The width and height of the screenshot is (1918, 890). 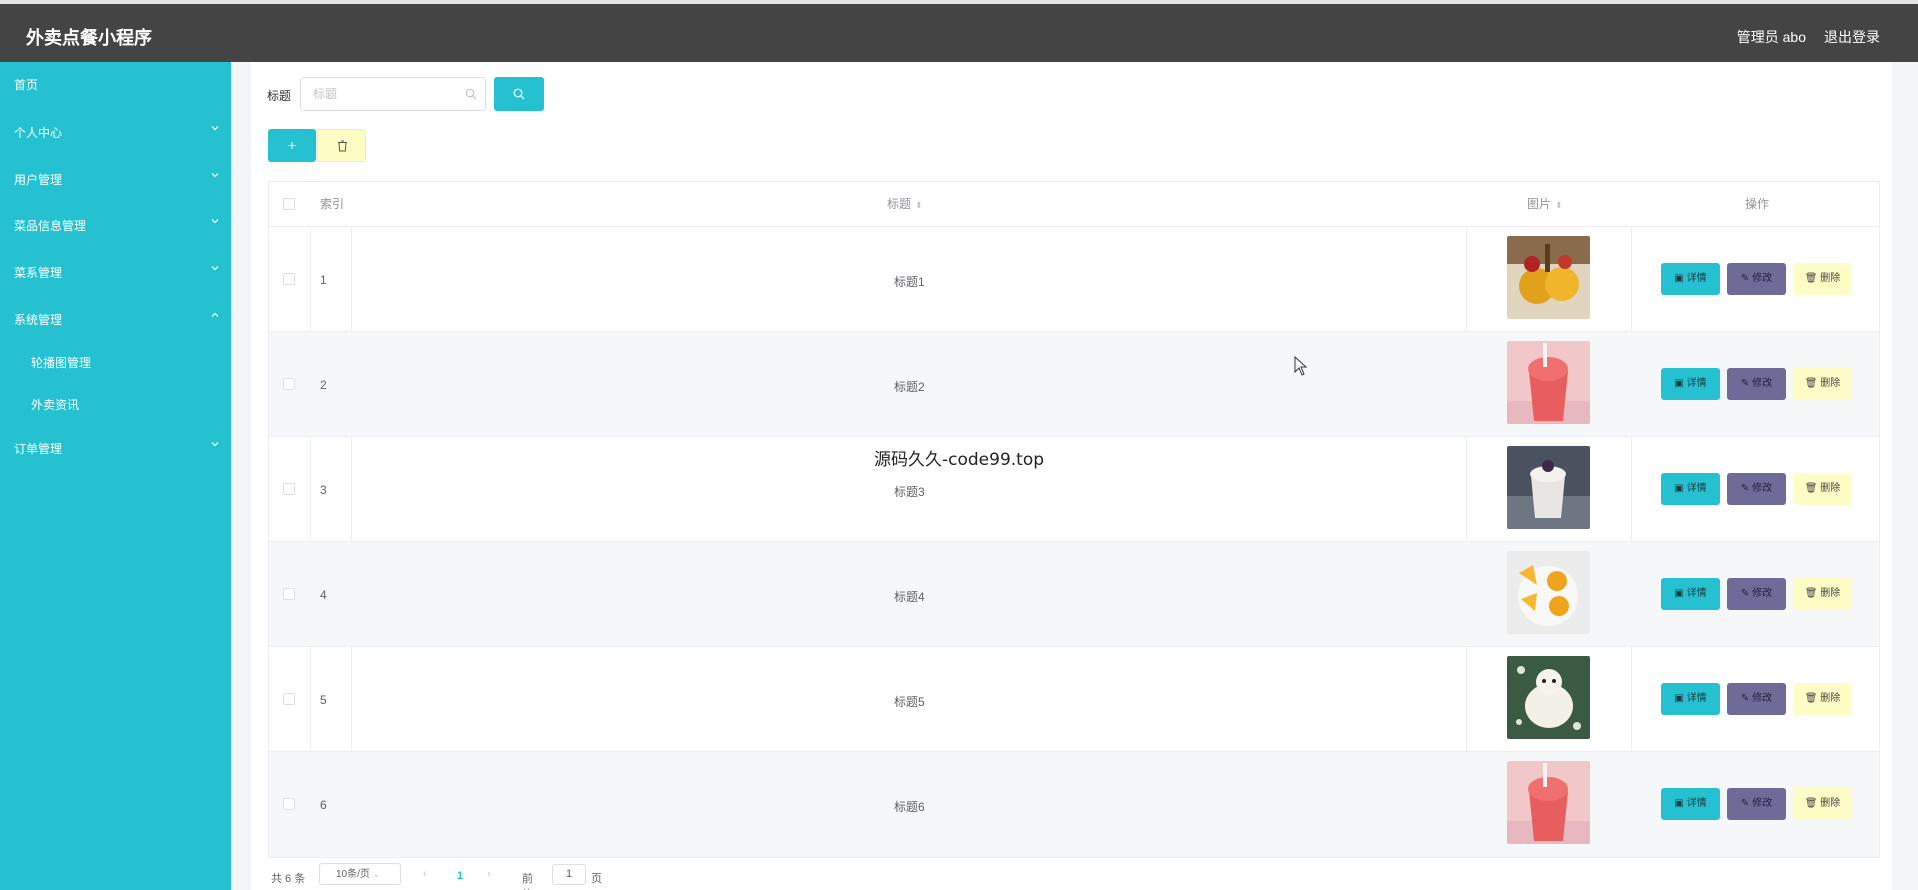 I want to click on row-index: 3, so click(x=323, y=490).